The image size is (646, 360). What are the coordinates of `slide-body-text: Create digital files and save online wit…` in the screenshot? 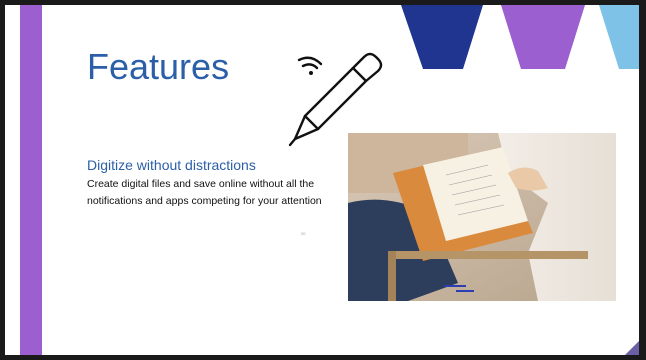 It's located at (204, 192).